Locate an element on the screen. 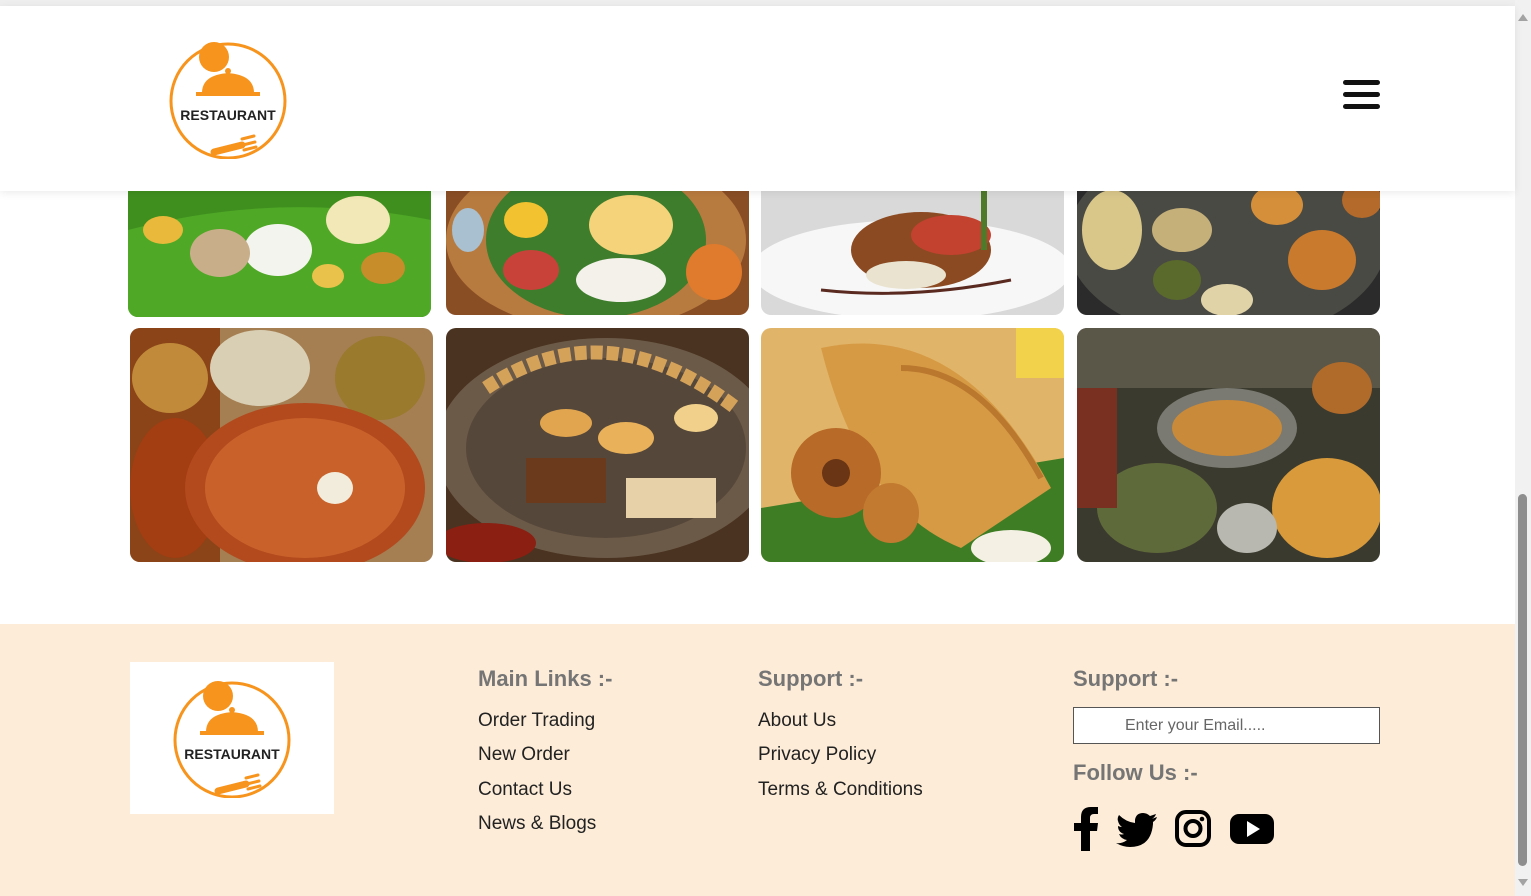  gallery-tile-masala-dosa-vada is located at coordinates (912, 445).